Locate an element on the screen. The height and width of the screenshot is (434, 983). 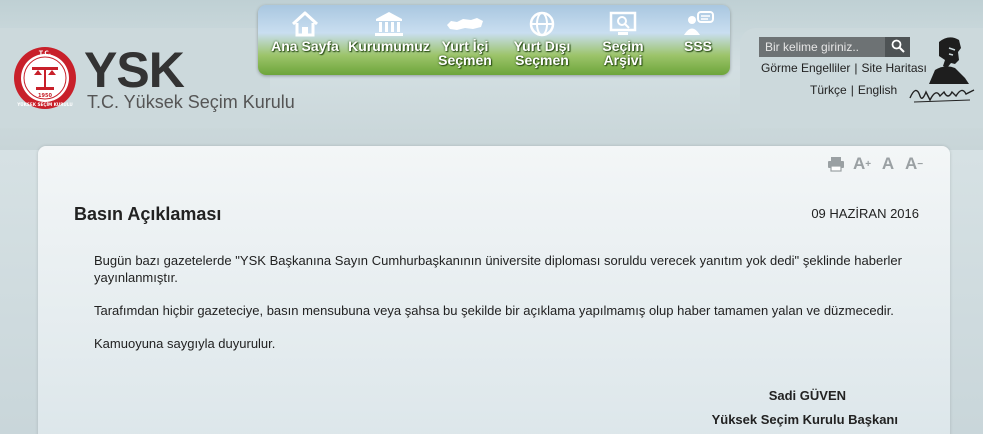
lang-english: English is located at coordinates (877, 90).